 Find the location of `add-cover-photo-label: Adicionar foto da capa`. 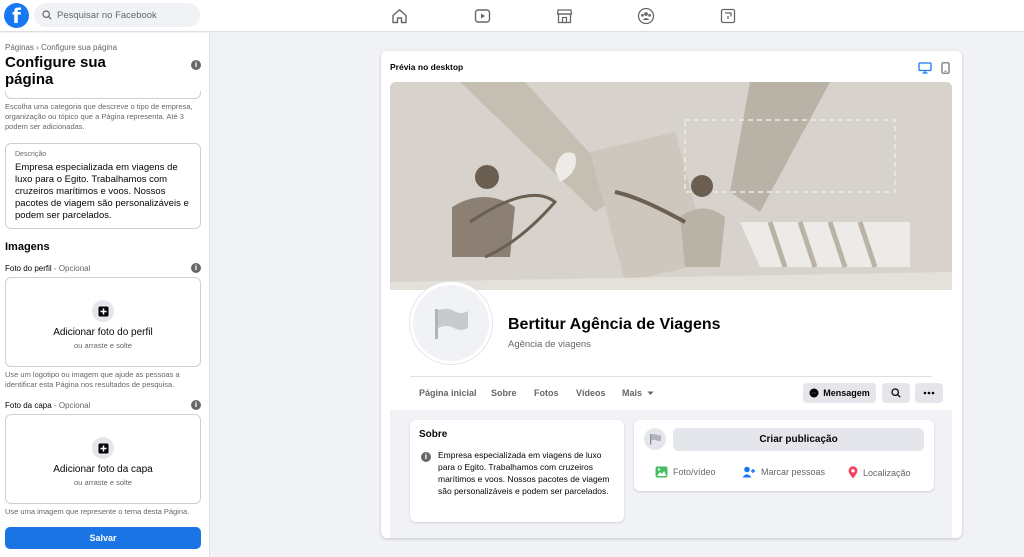

add-cover-photo-label: Adicionar foto da capa is located at coordinates (103, 469).